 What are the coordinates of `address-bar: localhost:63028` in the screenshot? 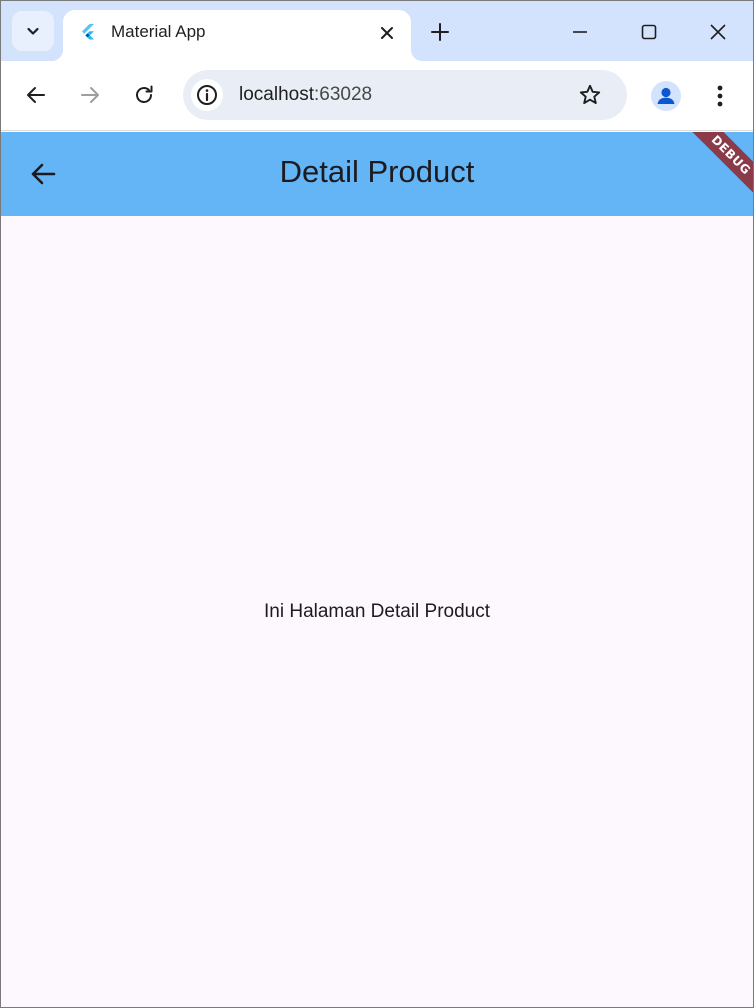 It's located at (405, 95).